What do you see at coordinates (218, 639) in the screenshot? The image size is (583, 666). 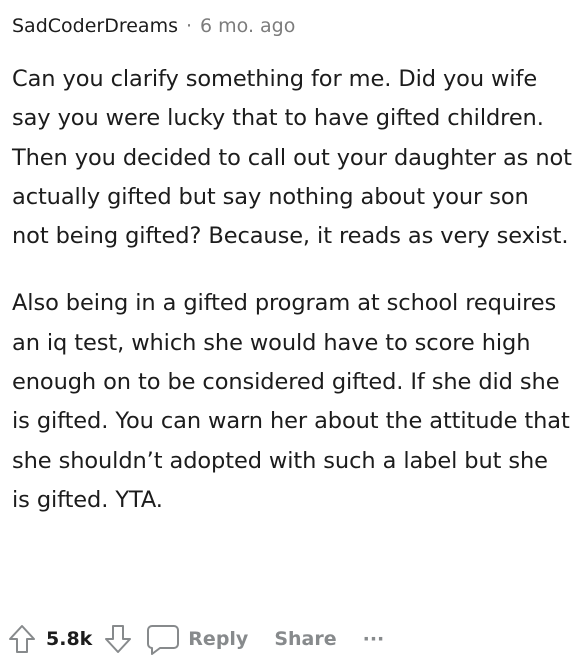 I see `reply-label: Reply` at bounding box center [218, 639].